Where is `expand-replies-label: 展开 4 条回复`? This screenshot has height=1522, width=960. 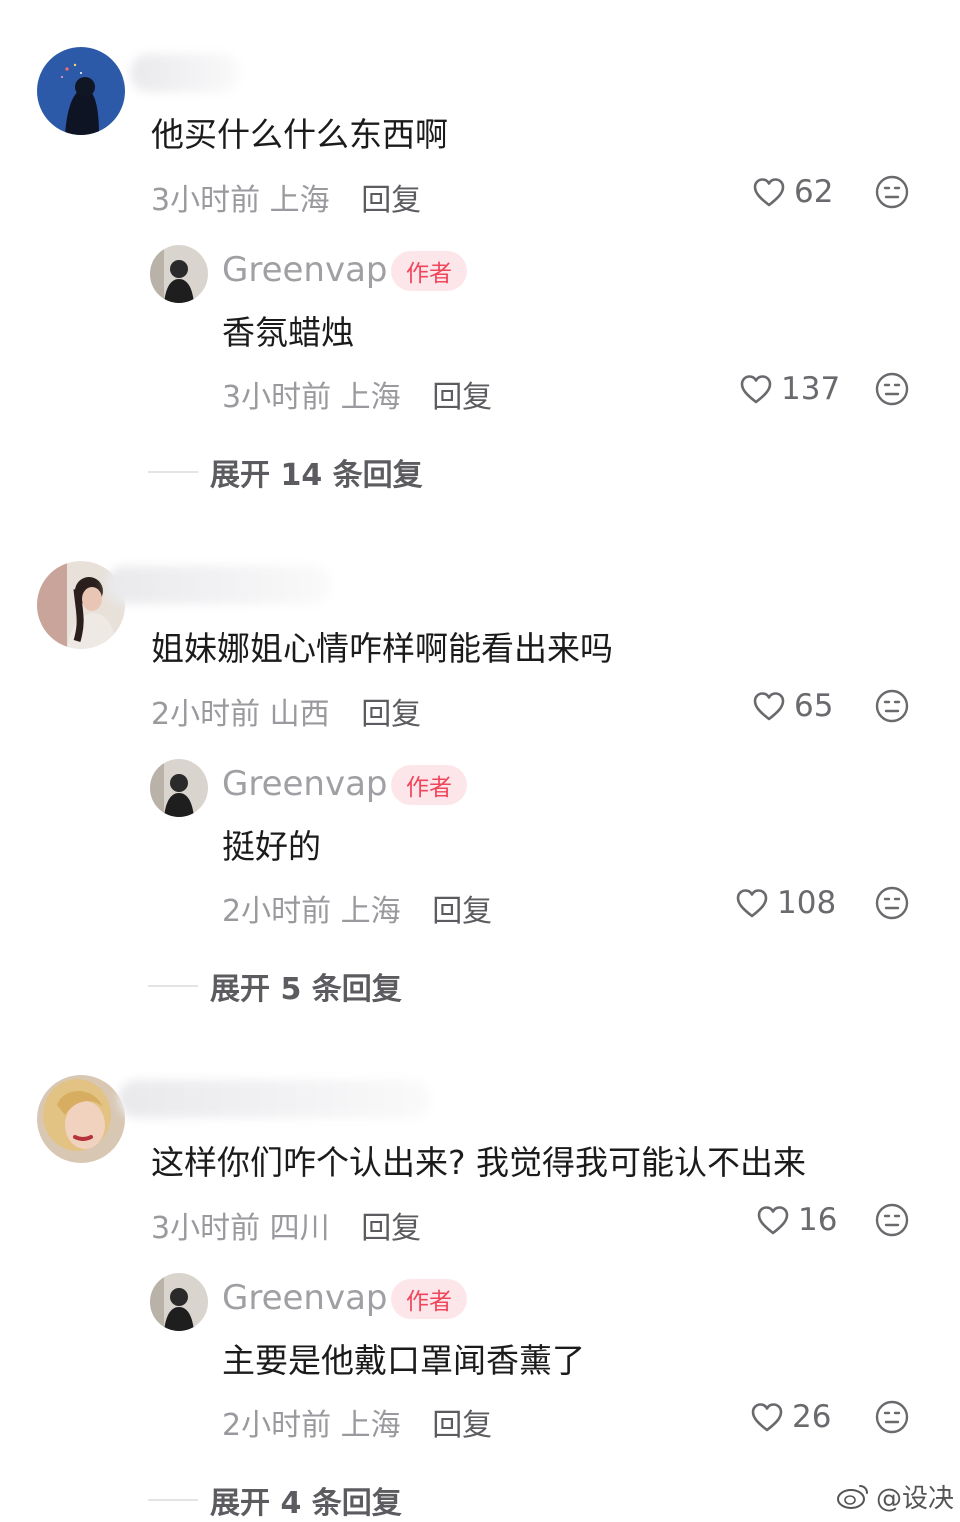 expand-replies-label: 展开 4 条回复 is located at coordinates (306, 1503).